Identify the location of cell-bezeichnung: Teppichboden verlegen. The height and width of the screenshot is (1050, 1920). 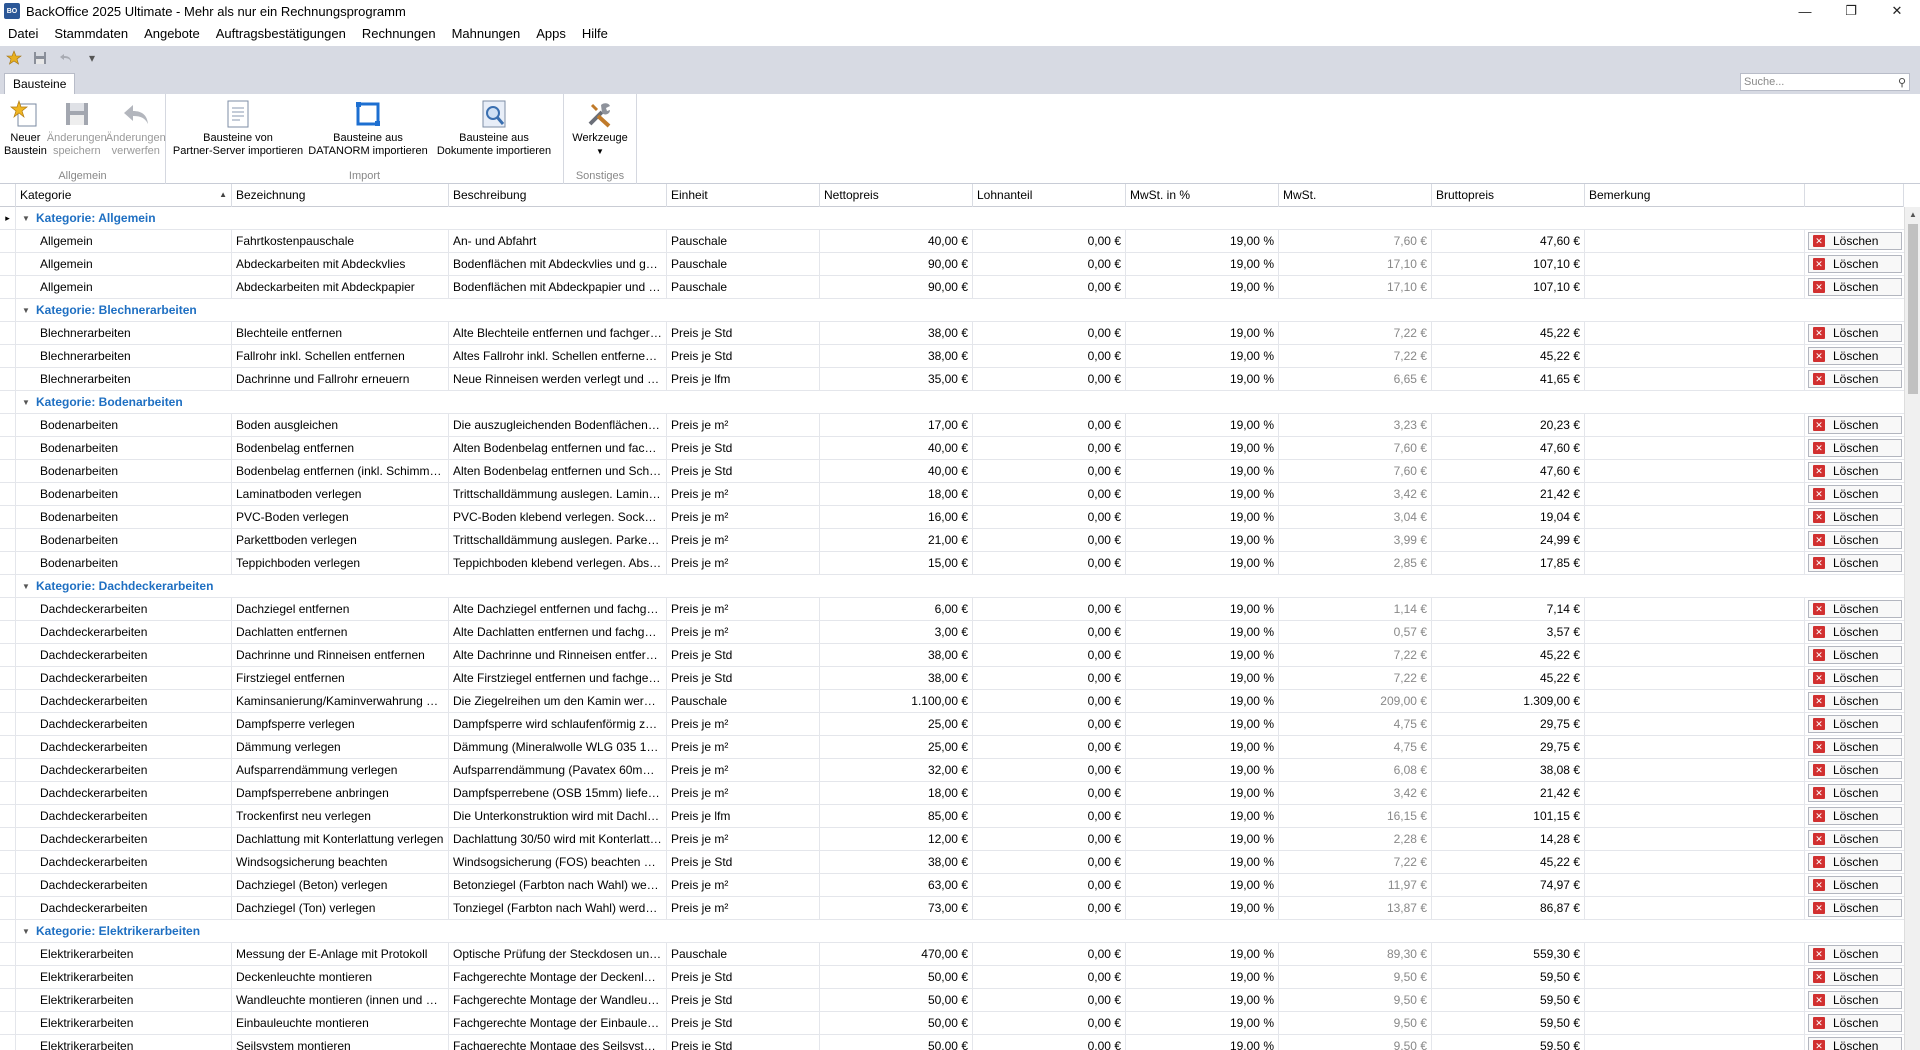
(340, 563).